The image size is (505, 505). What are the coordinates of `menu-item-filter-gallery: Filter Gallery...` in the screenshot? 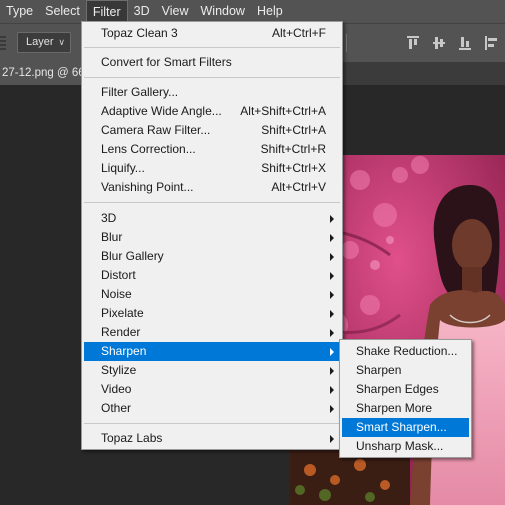 It's located at (212, 92).